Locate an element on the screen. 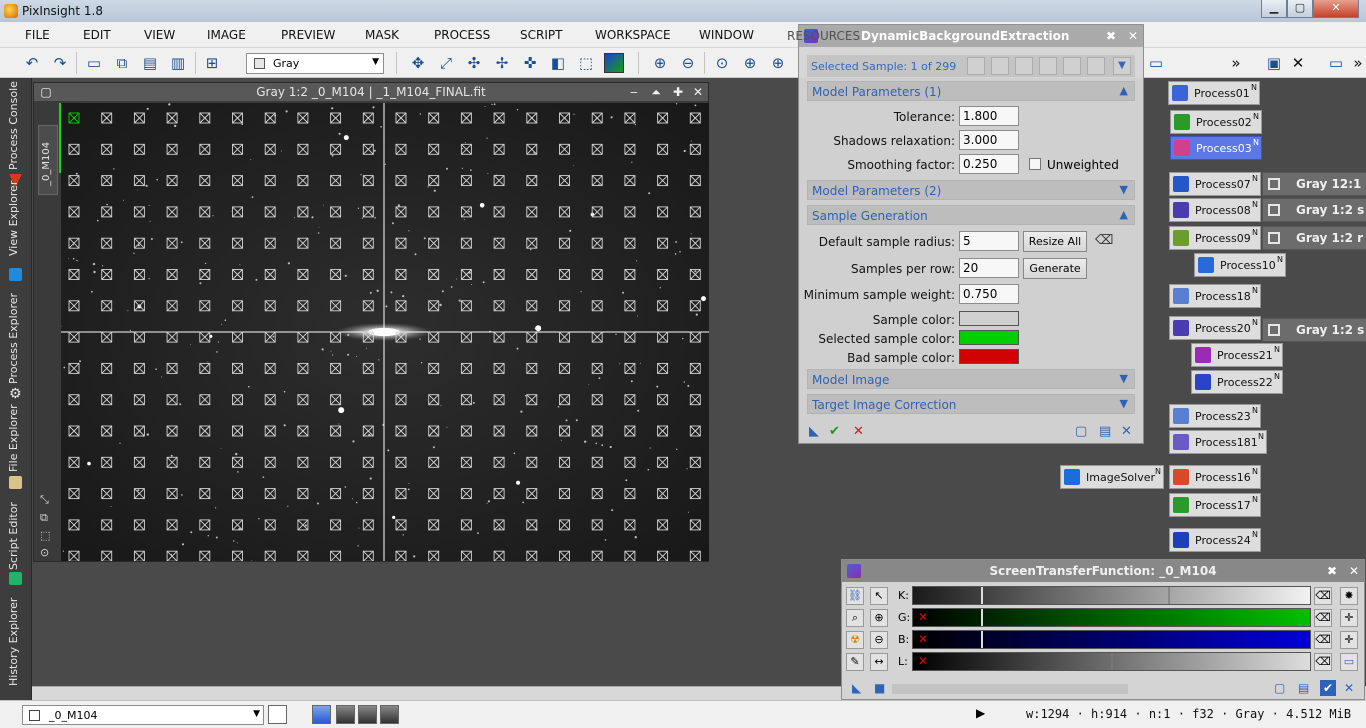 Image resolution: width=1366 pixels, height=728 pixels. process-icon-process01: Process01 N is located at coordinates (1214, 93).